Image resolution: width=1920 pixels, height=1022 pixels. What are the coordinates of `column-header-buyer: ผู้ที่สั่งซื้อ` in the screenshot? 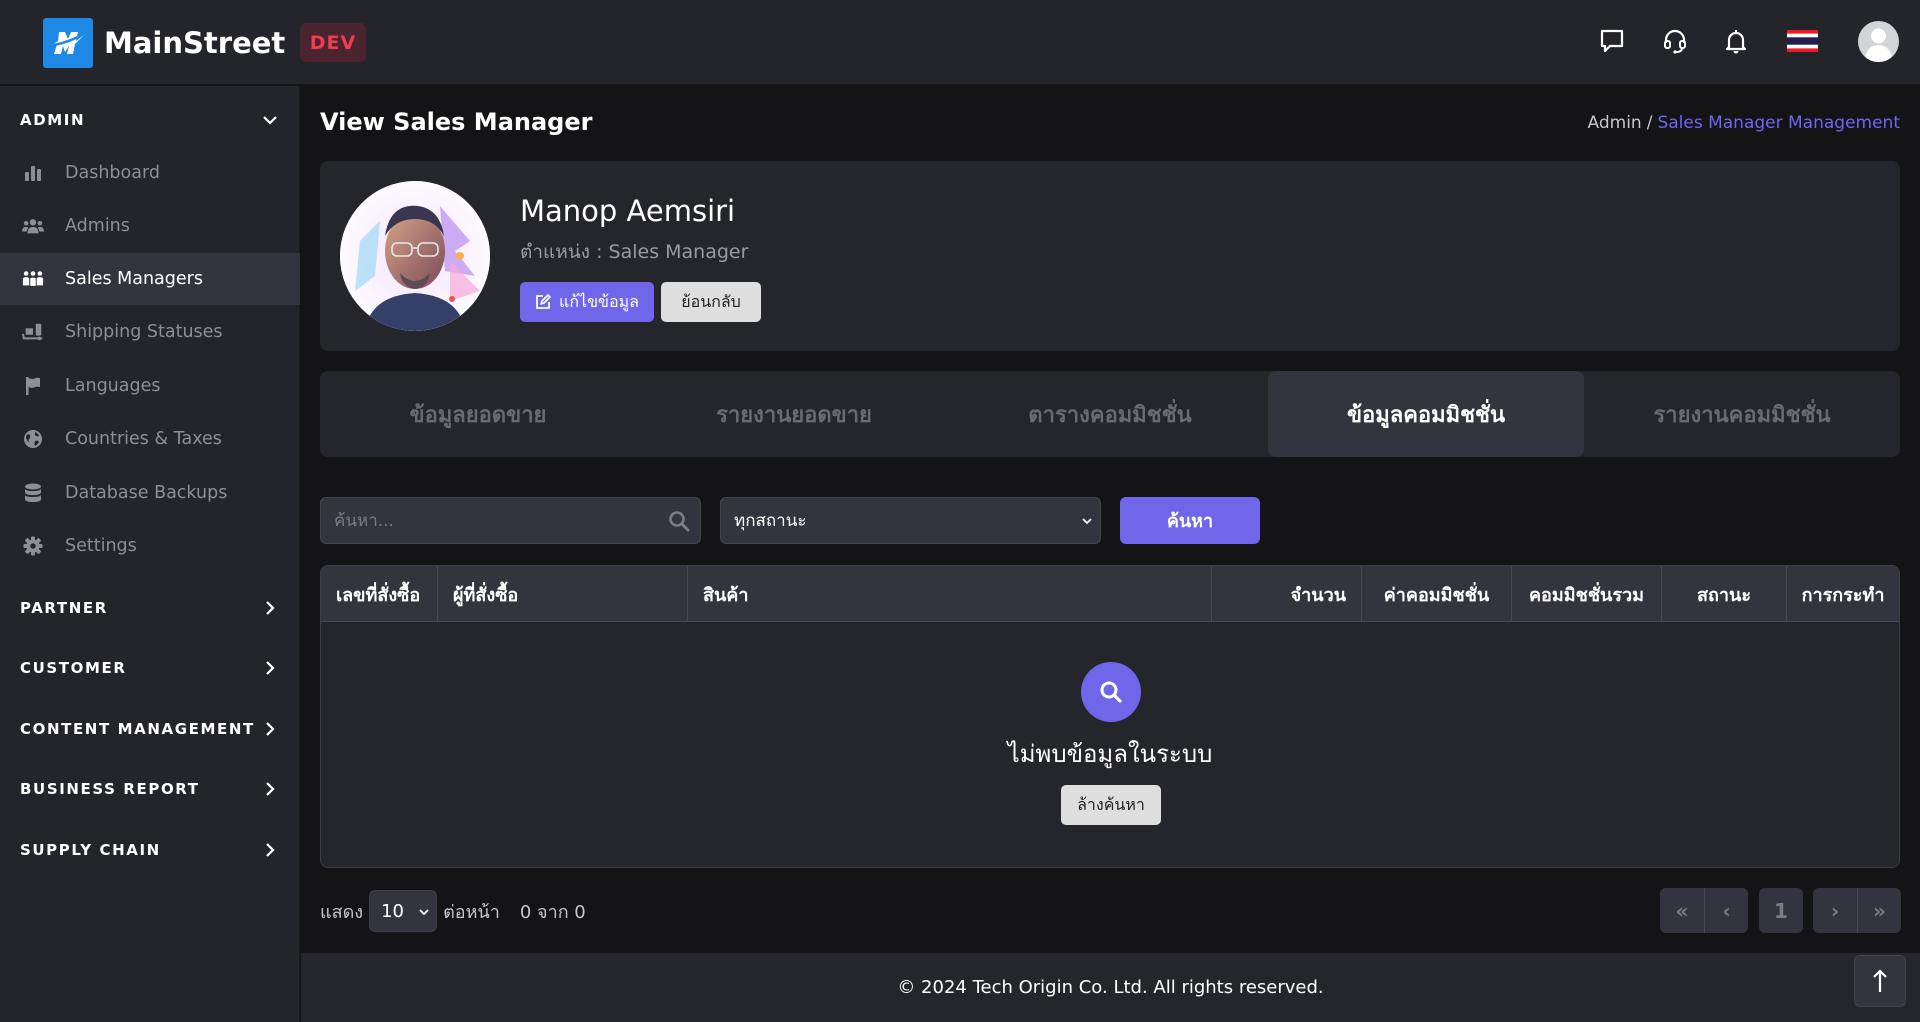 It's located at (563, 594).